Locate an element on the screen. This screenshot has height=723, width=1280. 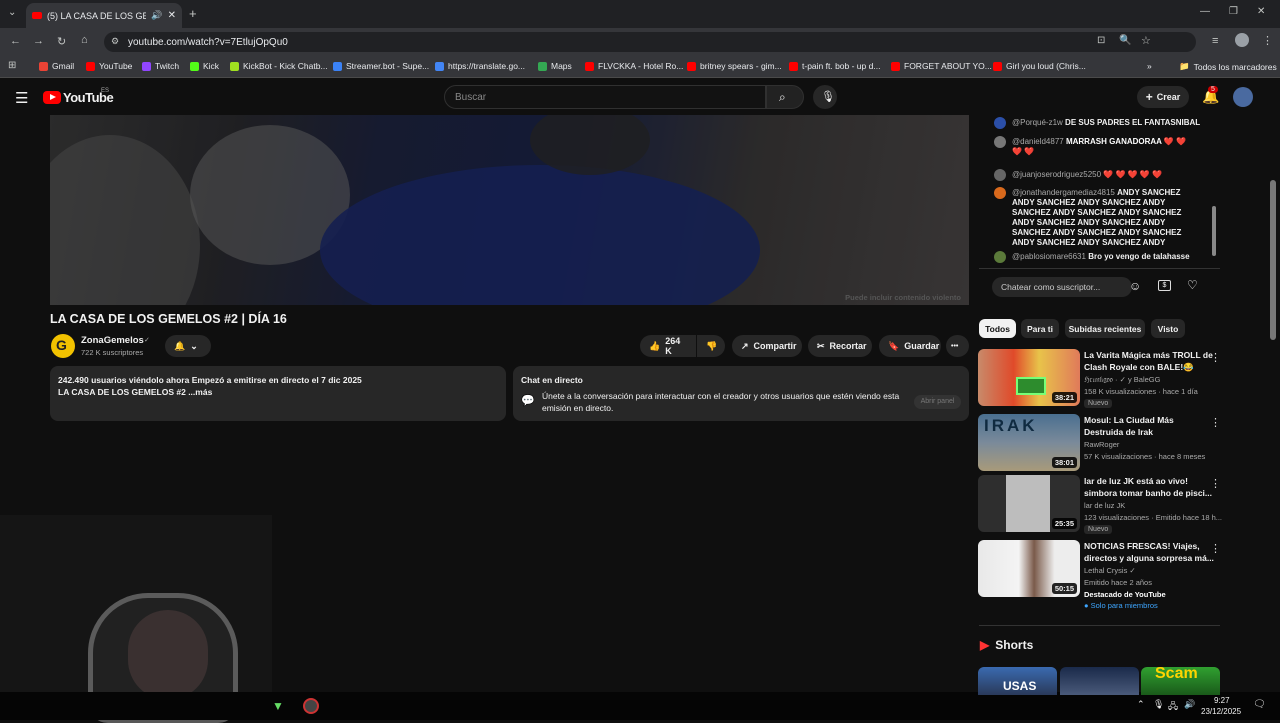
filter-chip-para-ti: Para ti is located at coordinates (1040, 328).